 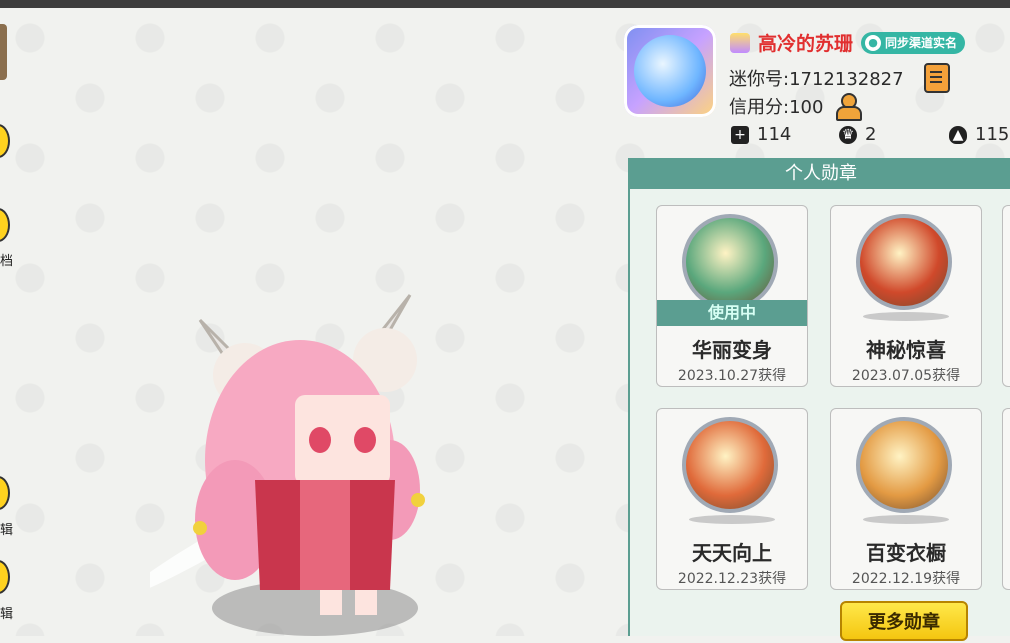 I want to click on player-id-row: 迷你号:1712132827, so click(x=839, y=78).